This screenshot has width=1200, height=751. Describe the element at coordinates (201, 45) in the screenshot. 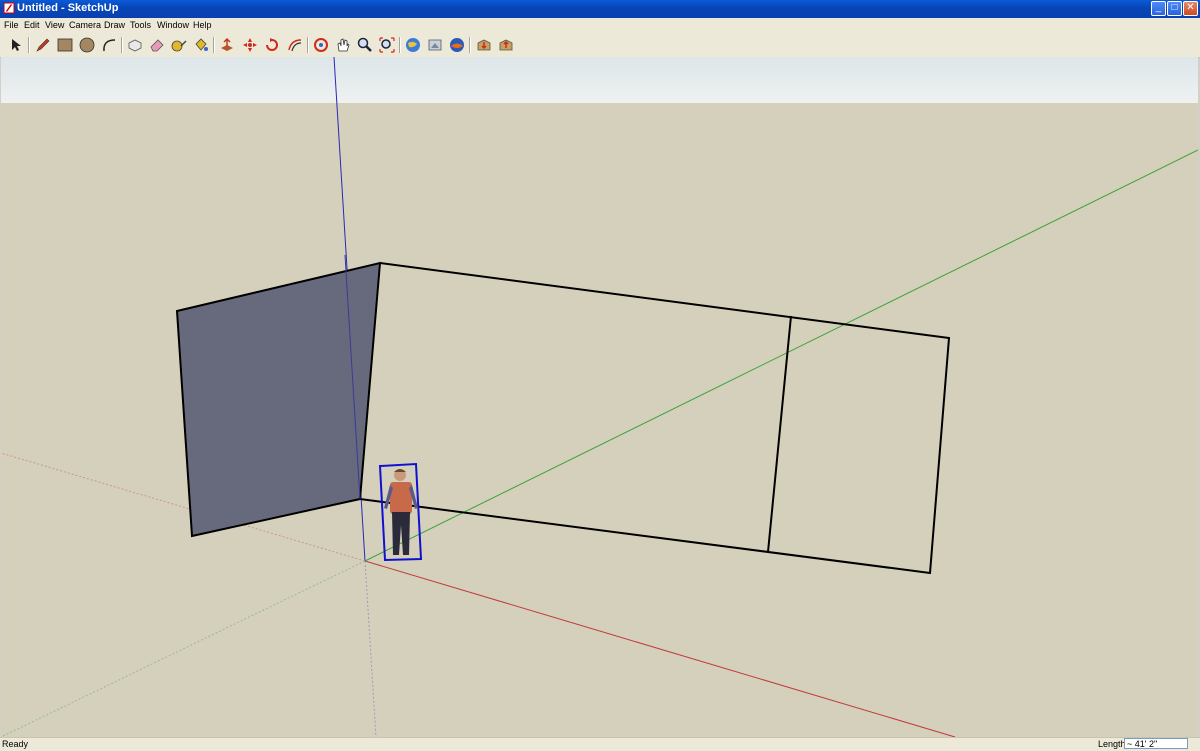

I see `paint-bucket-icon` at that location.